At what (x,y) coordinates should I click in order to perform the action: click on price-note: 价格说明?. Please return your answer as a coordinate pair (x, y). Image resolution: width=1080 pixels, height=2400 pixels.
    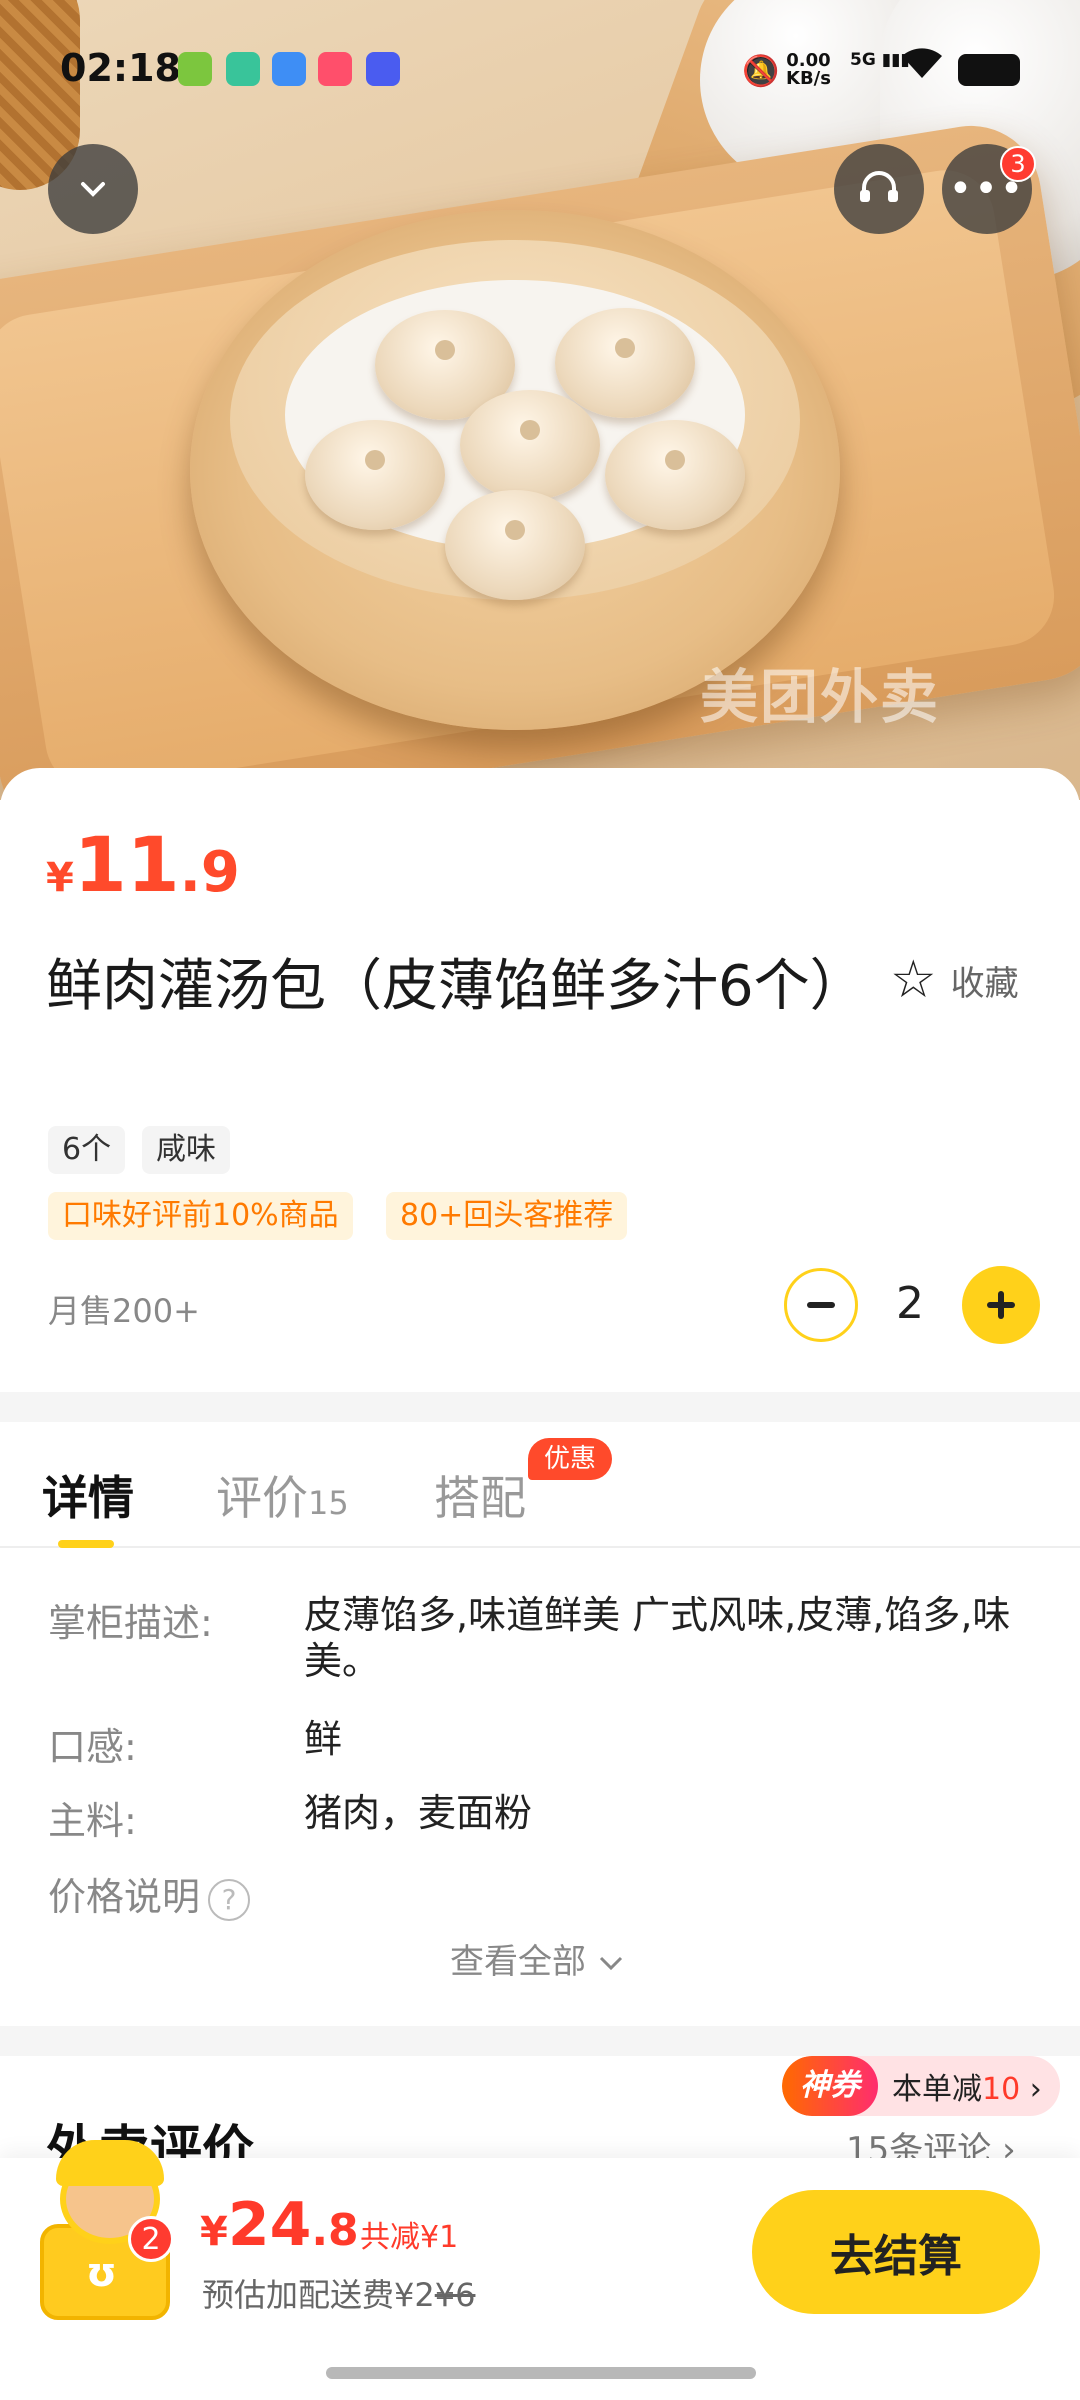
    Looking at the image, I should click on (149, 1893).